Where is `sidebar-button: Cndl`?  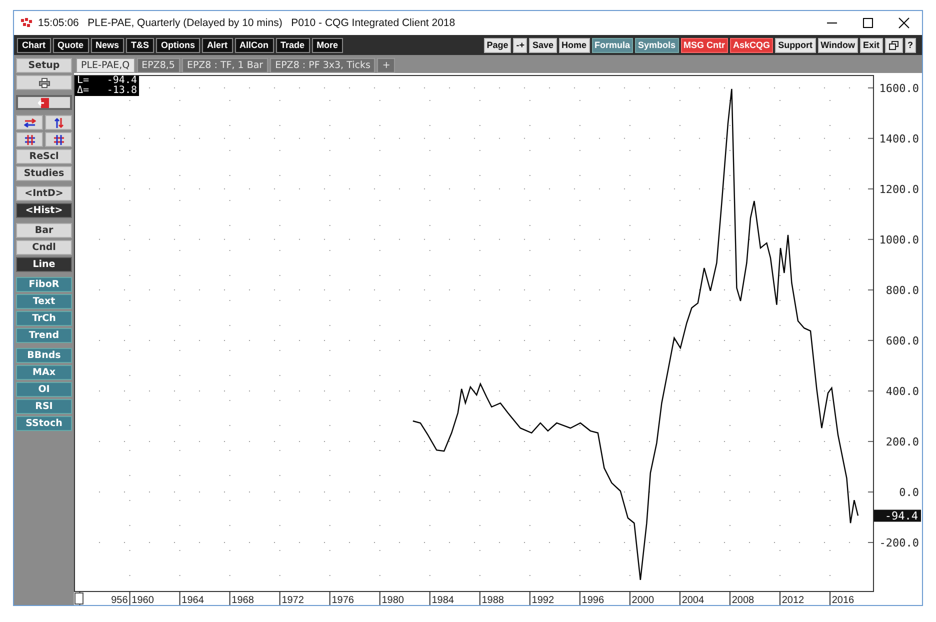
sidebar-button: Cndl is located at coordinates (44, 247).